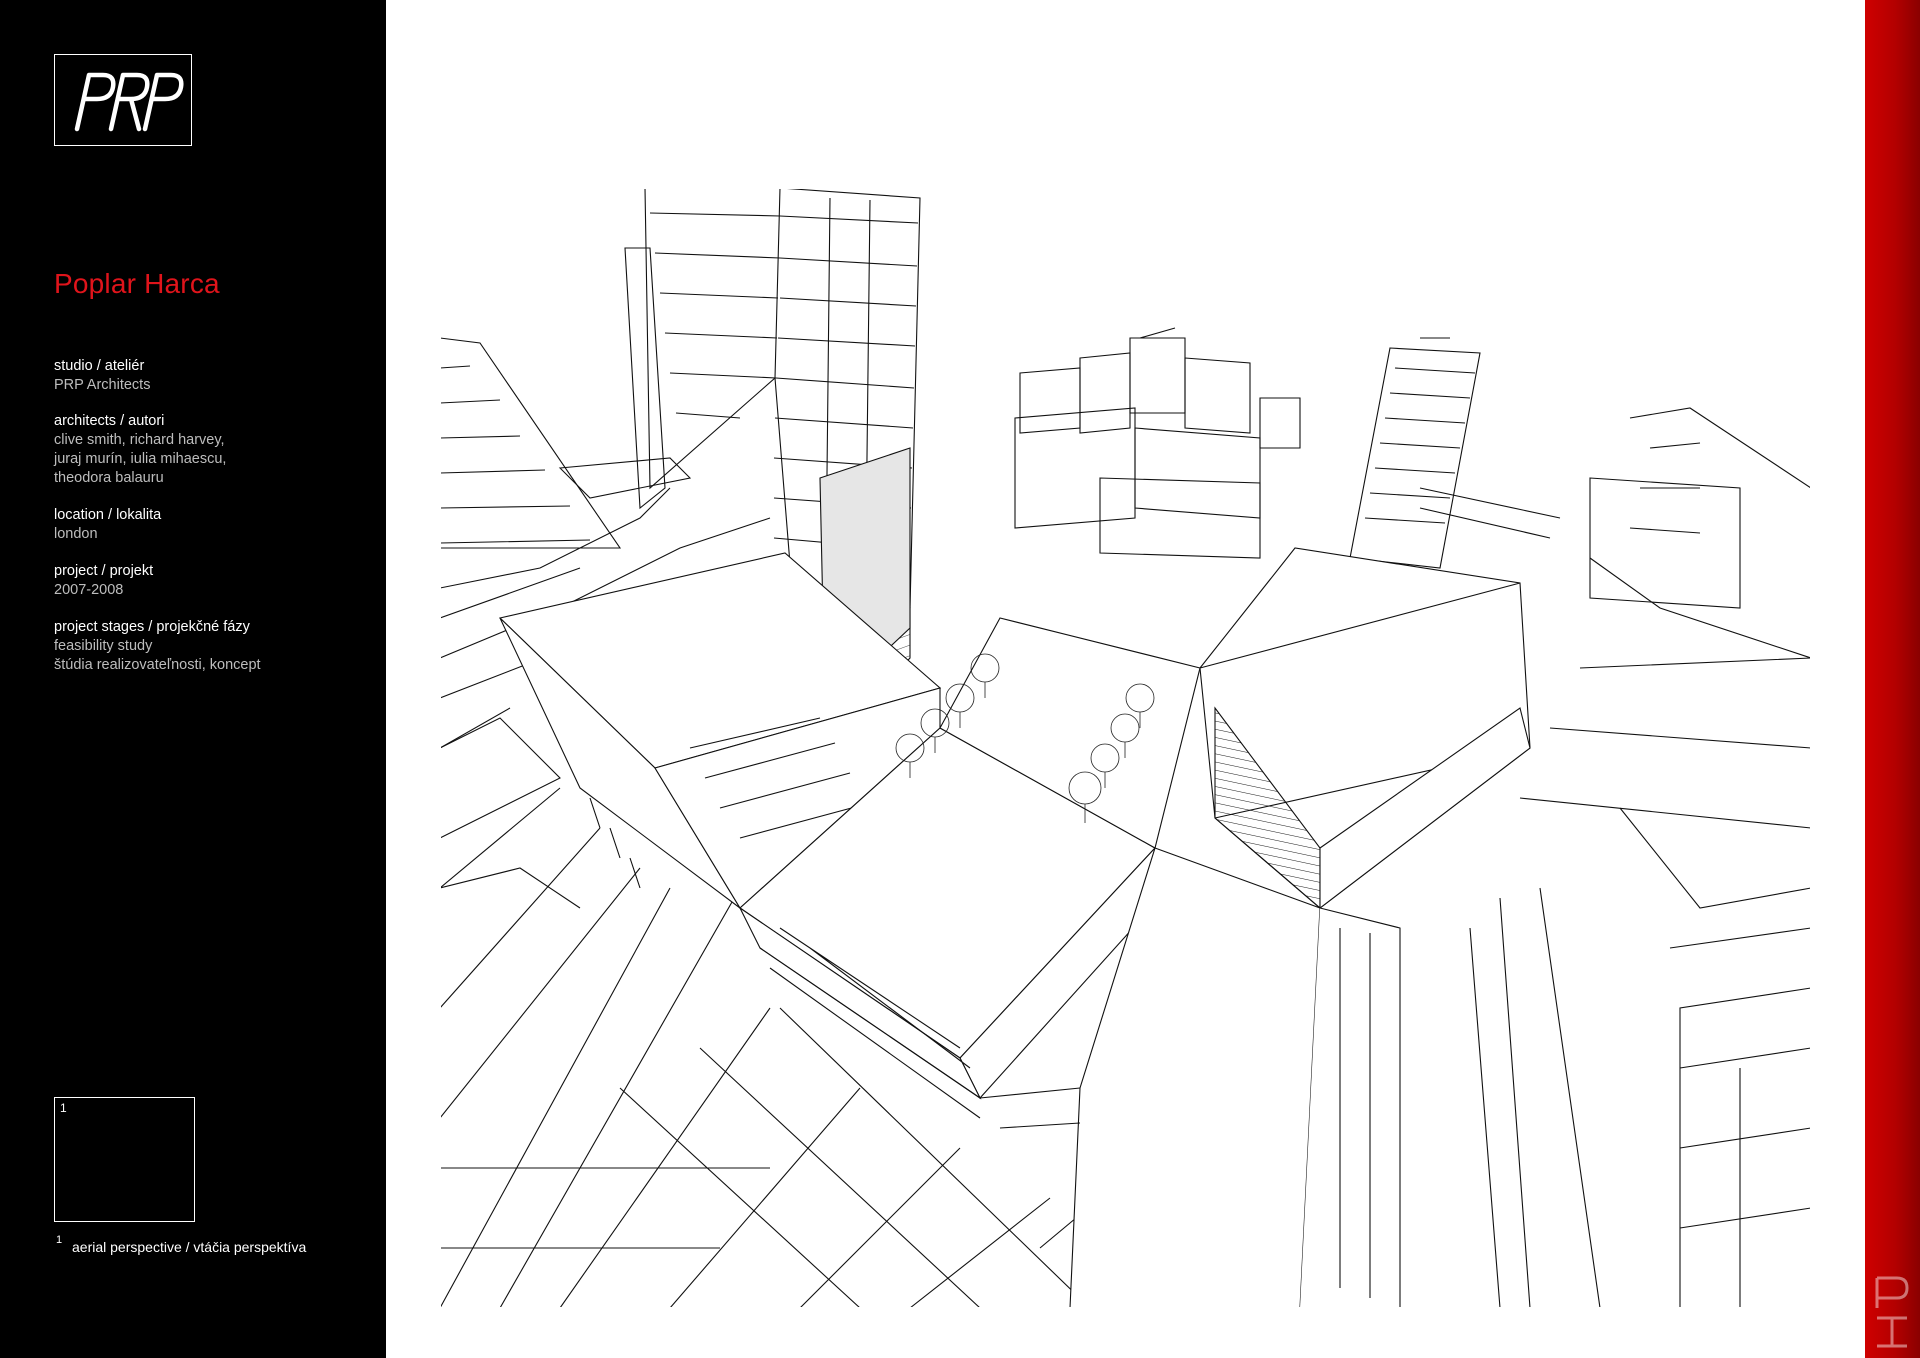 This screenshot has width=1920, height=1358. Describe the element at coordinates (139, 440) in the screenshot. I see `info-value: clive smith, richard harvey,` at that location.